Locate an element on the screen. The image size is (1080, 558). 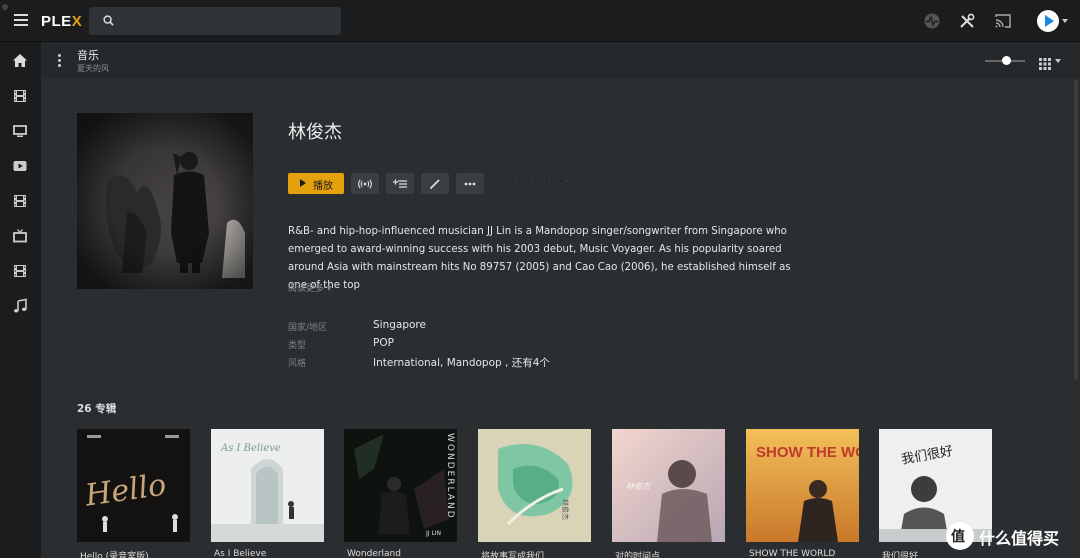
svg-text: As I Believe is located at coordinates (250, 448).